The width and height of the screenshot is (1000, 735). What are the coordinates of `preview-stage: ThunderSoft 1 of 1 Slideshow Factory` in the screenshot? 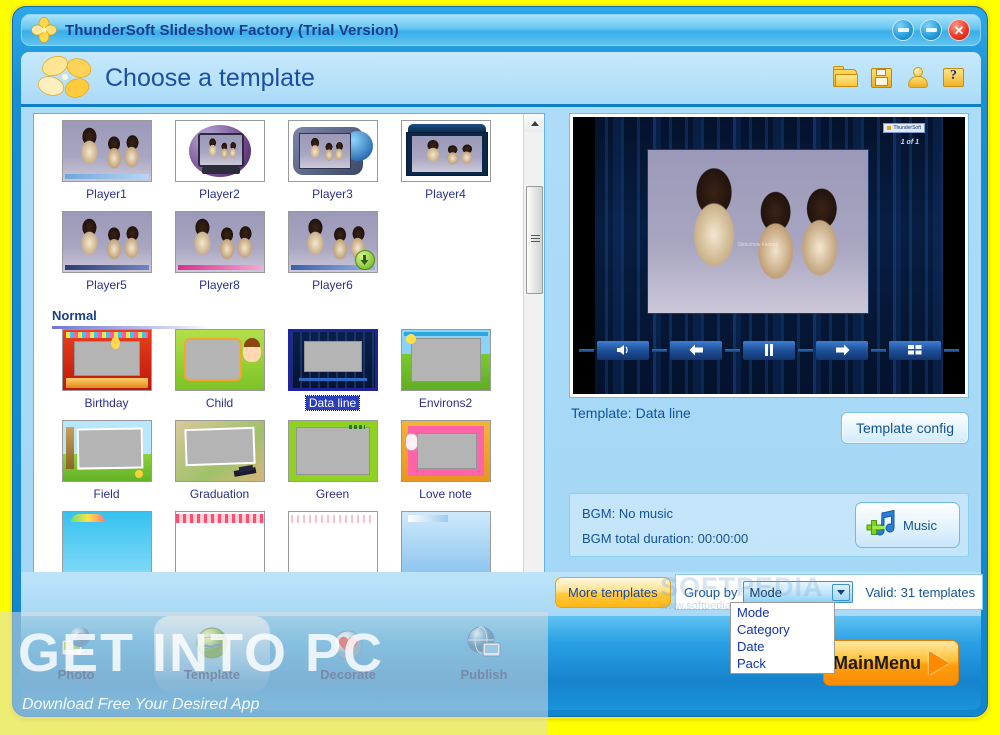 It's located at (769, 255).